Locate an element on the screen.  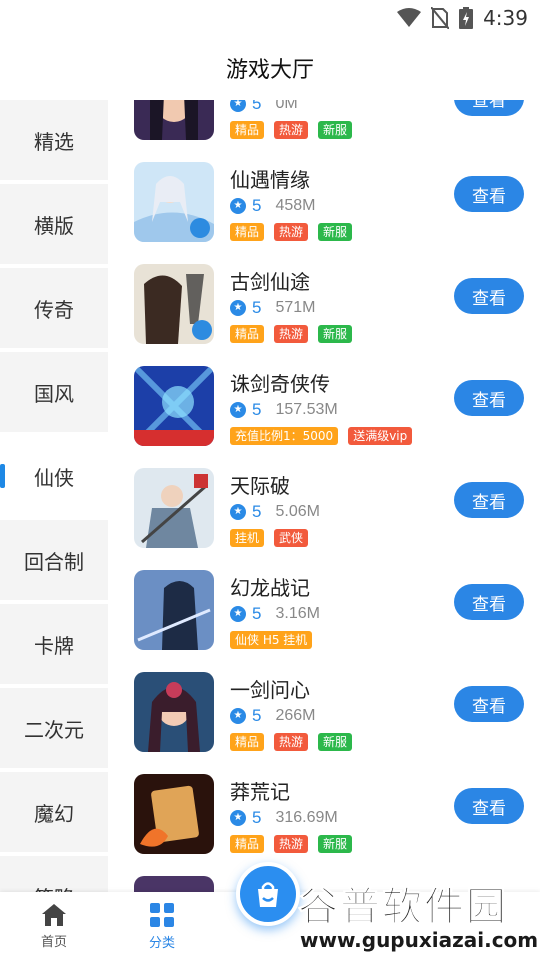
title-bar: 游戏大厅 is located at coordinates (270, 68).